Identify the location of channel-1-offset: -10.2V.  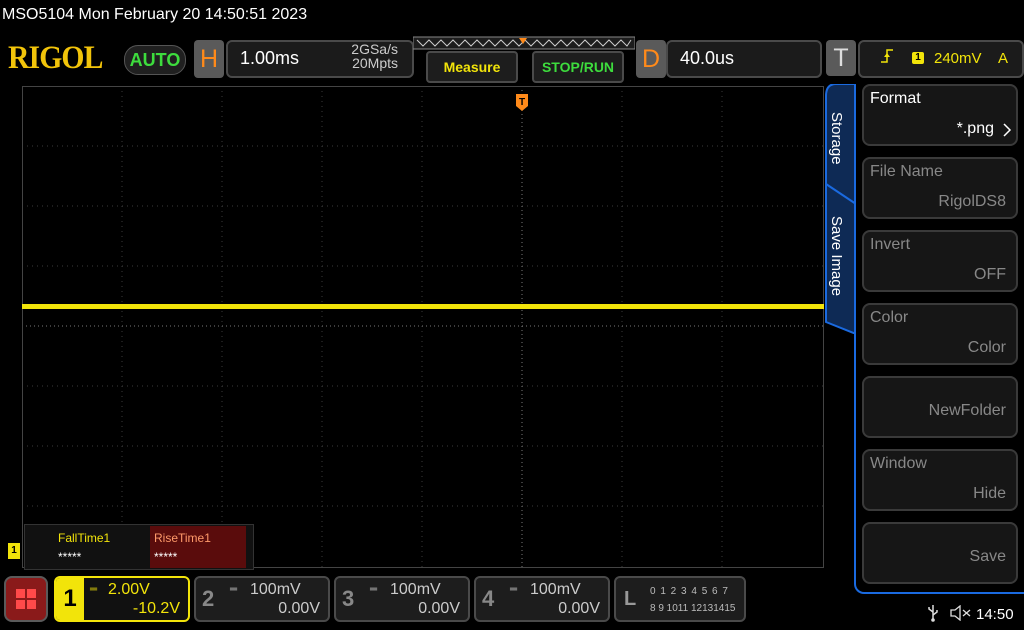
(156, 608).